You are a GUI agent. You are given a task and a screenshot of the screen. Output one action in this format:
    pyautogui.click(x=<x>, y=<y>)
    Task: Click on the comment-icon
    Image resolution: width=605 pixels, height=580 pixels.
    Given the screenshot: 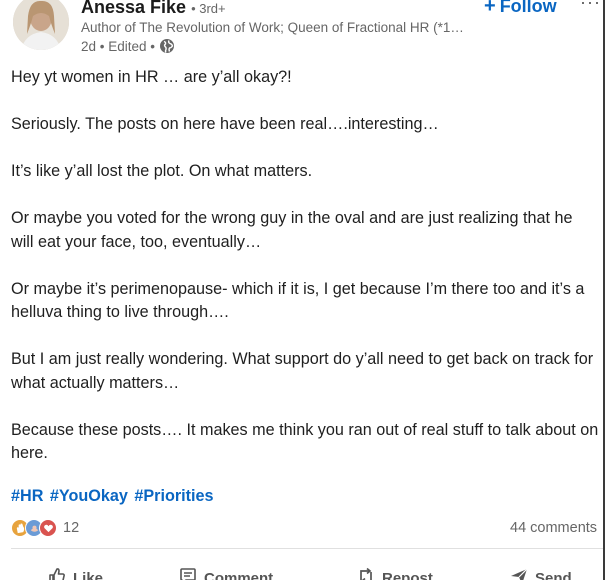 What is the action you would take?
    pyautogui.click(x=188, y=573)
    